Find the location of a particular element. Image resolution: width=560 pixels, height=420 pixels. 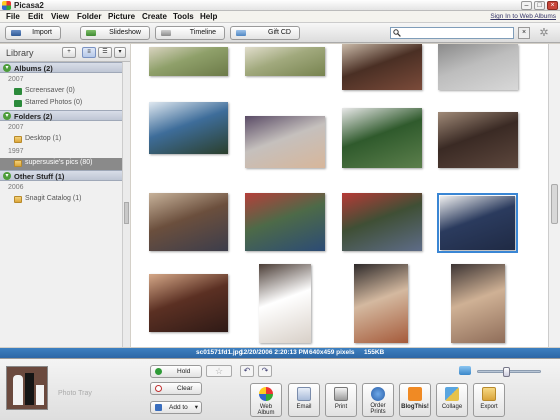

menu-help: Help is located at coordinates (208, 16).